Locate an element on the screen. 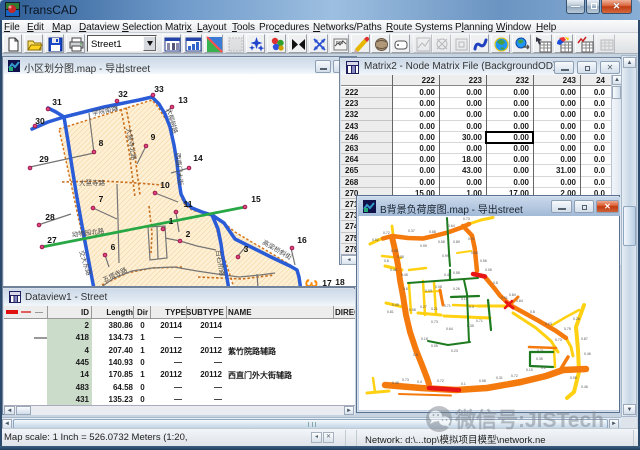 This screenshot has height=450, width=640. svg-text: 7 is located at coordinates (101, 199).